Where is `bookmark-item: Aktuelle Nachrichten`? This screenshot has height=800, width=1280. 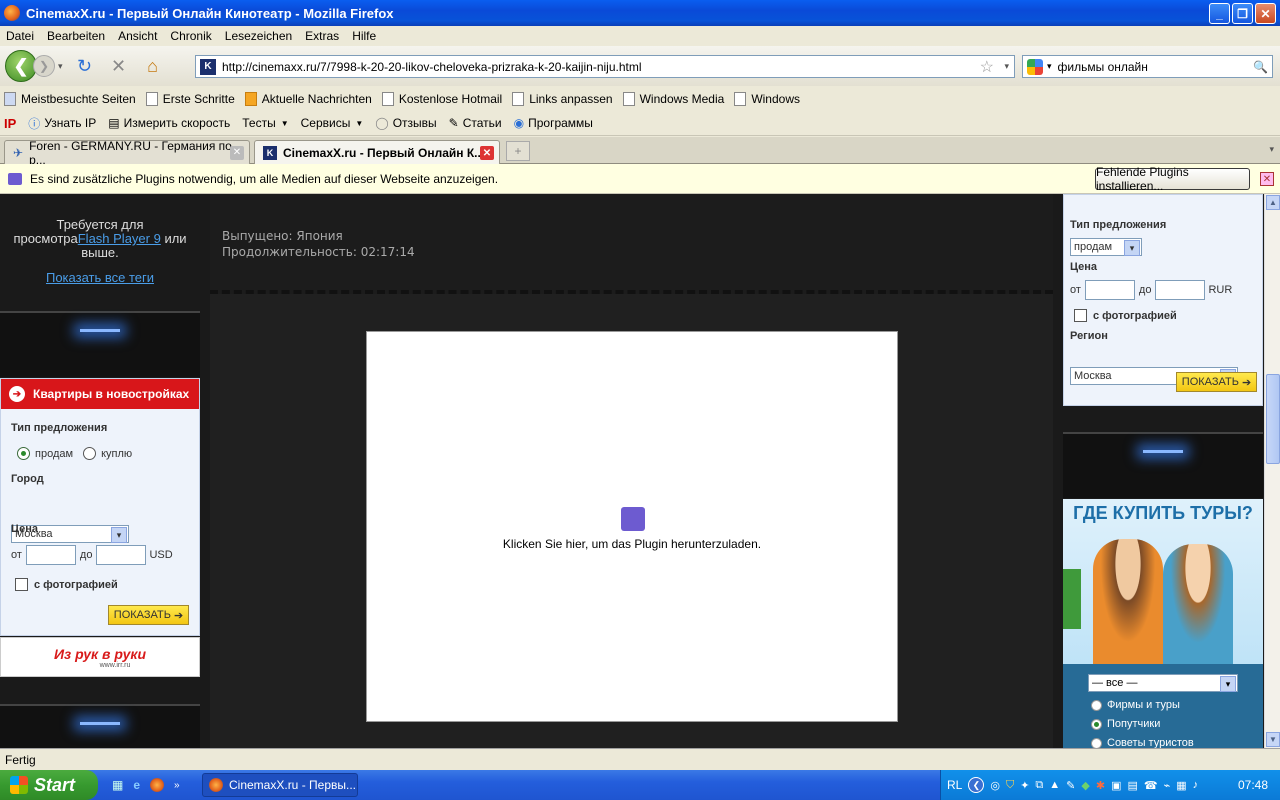 bookmark-item: Aktuelle Nachrichten is located at coordinates (308, 98).